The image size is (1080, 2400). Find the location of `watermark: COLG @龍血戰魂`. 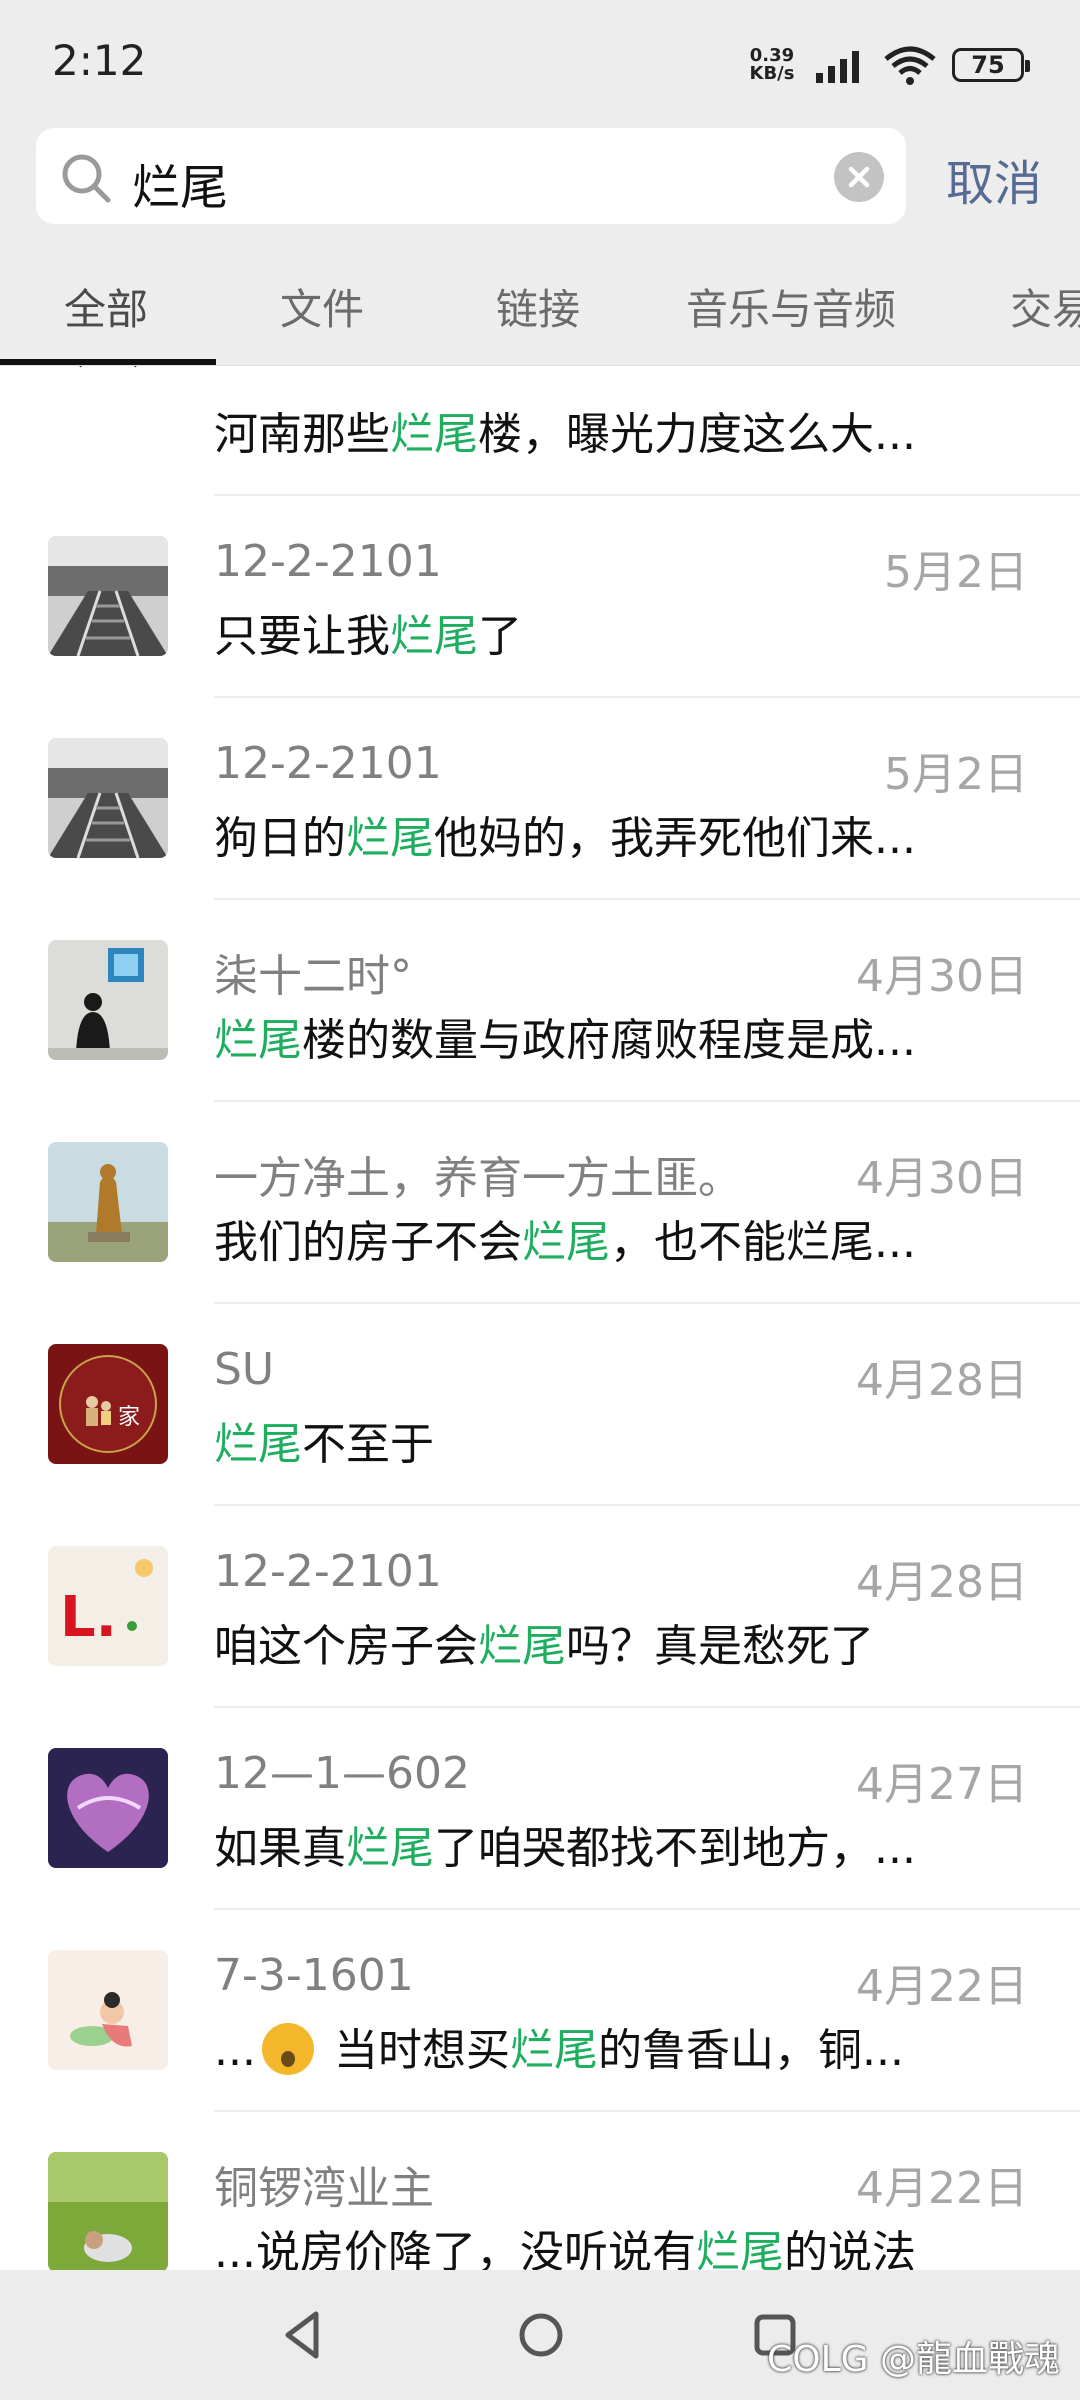

watermark: COLG @龍血戰魂 is located at coordinates (913, 2356).